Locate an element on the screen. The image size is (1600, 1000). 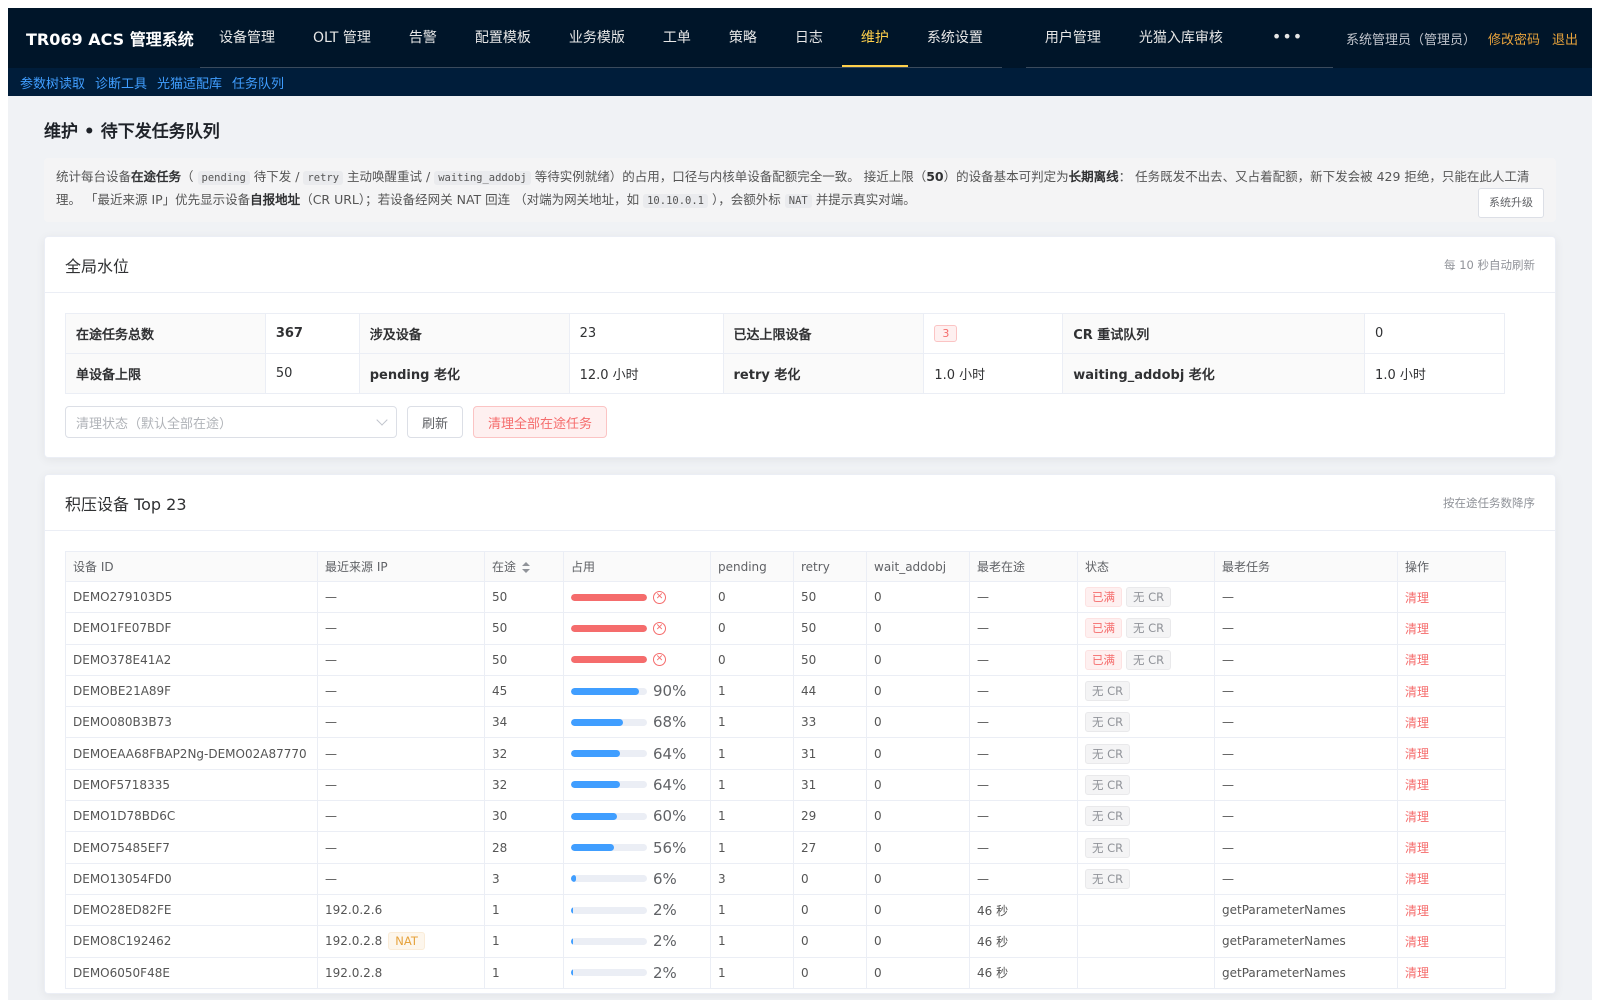
table-row: DEMOBE21A89F —45 90% 1 44 0— 无 CR — 清理 is located at coordinates (785, 691).